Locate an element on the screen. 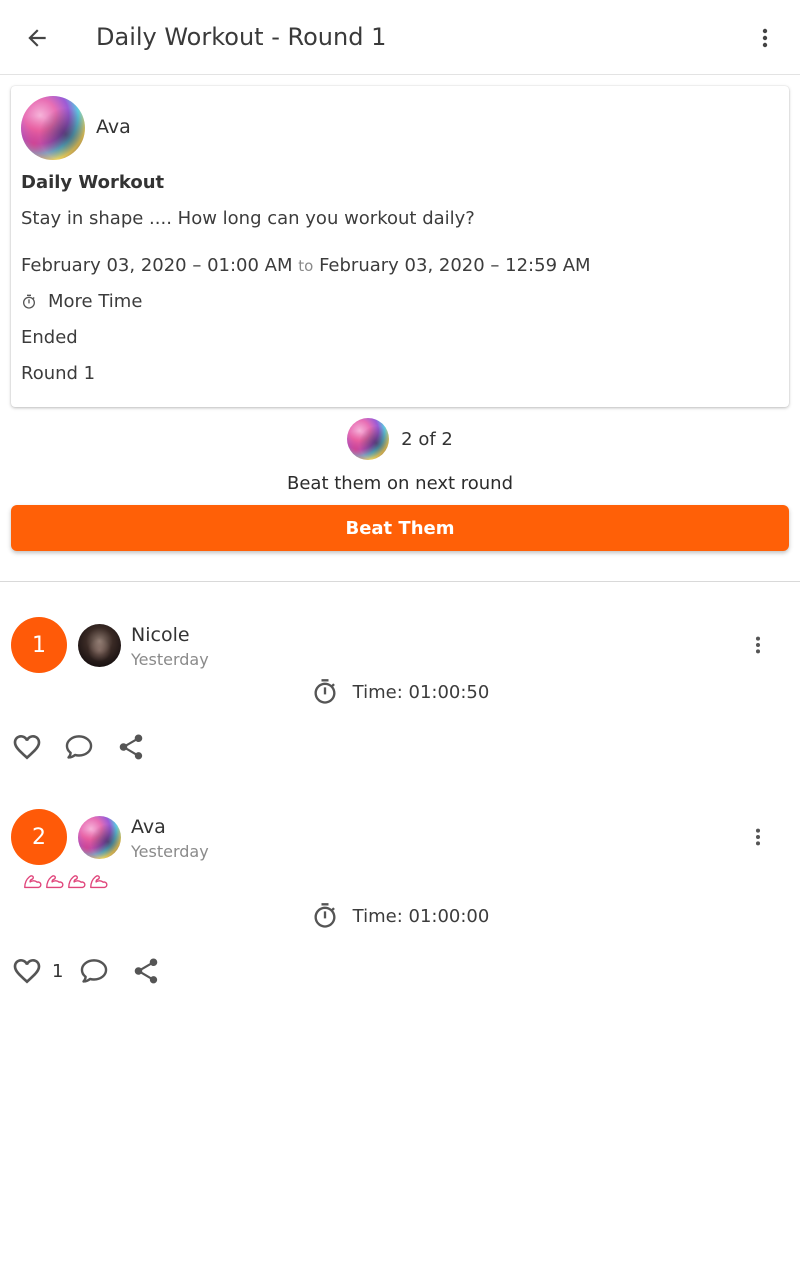  page-title: Daily Workout - Round 1 is located at coordinates (241, 37).